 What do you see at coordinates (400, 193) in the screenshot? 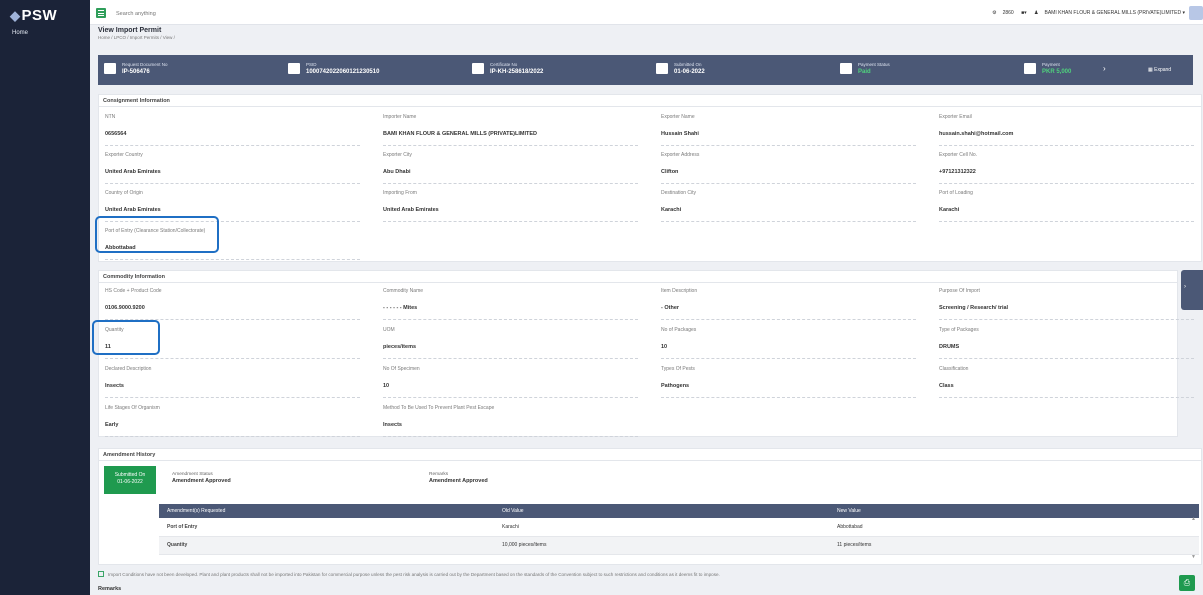
I see `field-label: Importing From` at bounding box center [400, 193].